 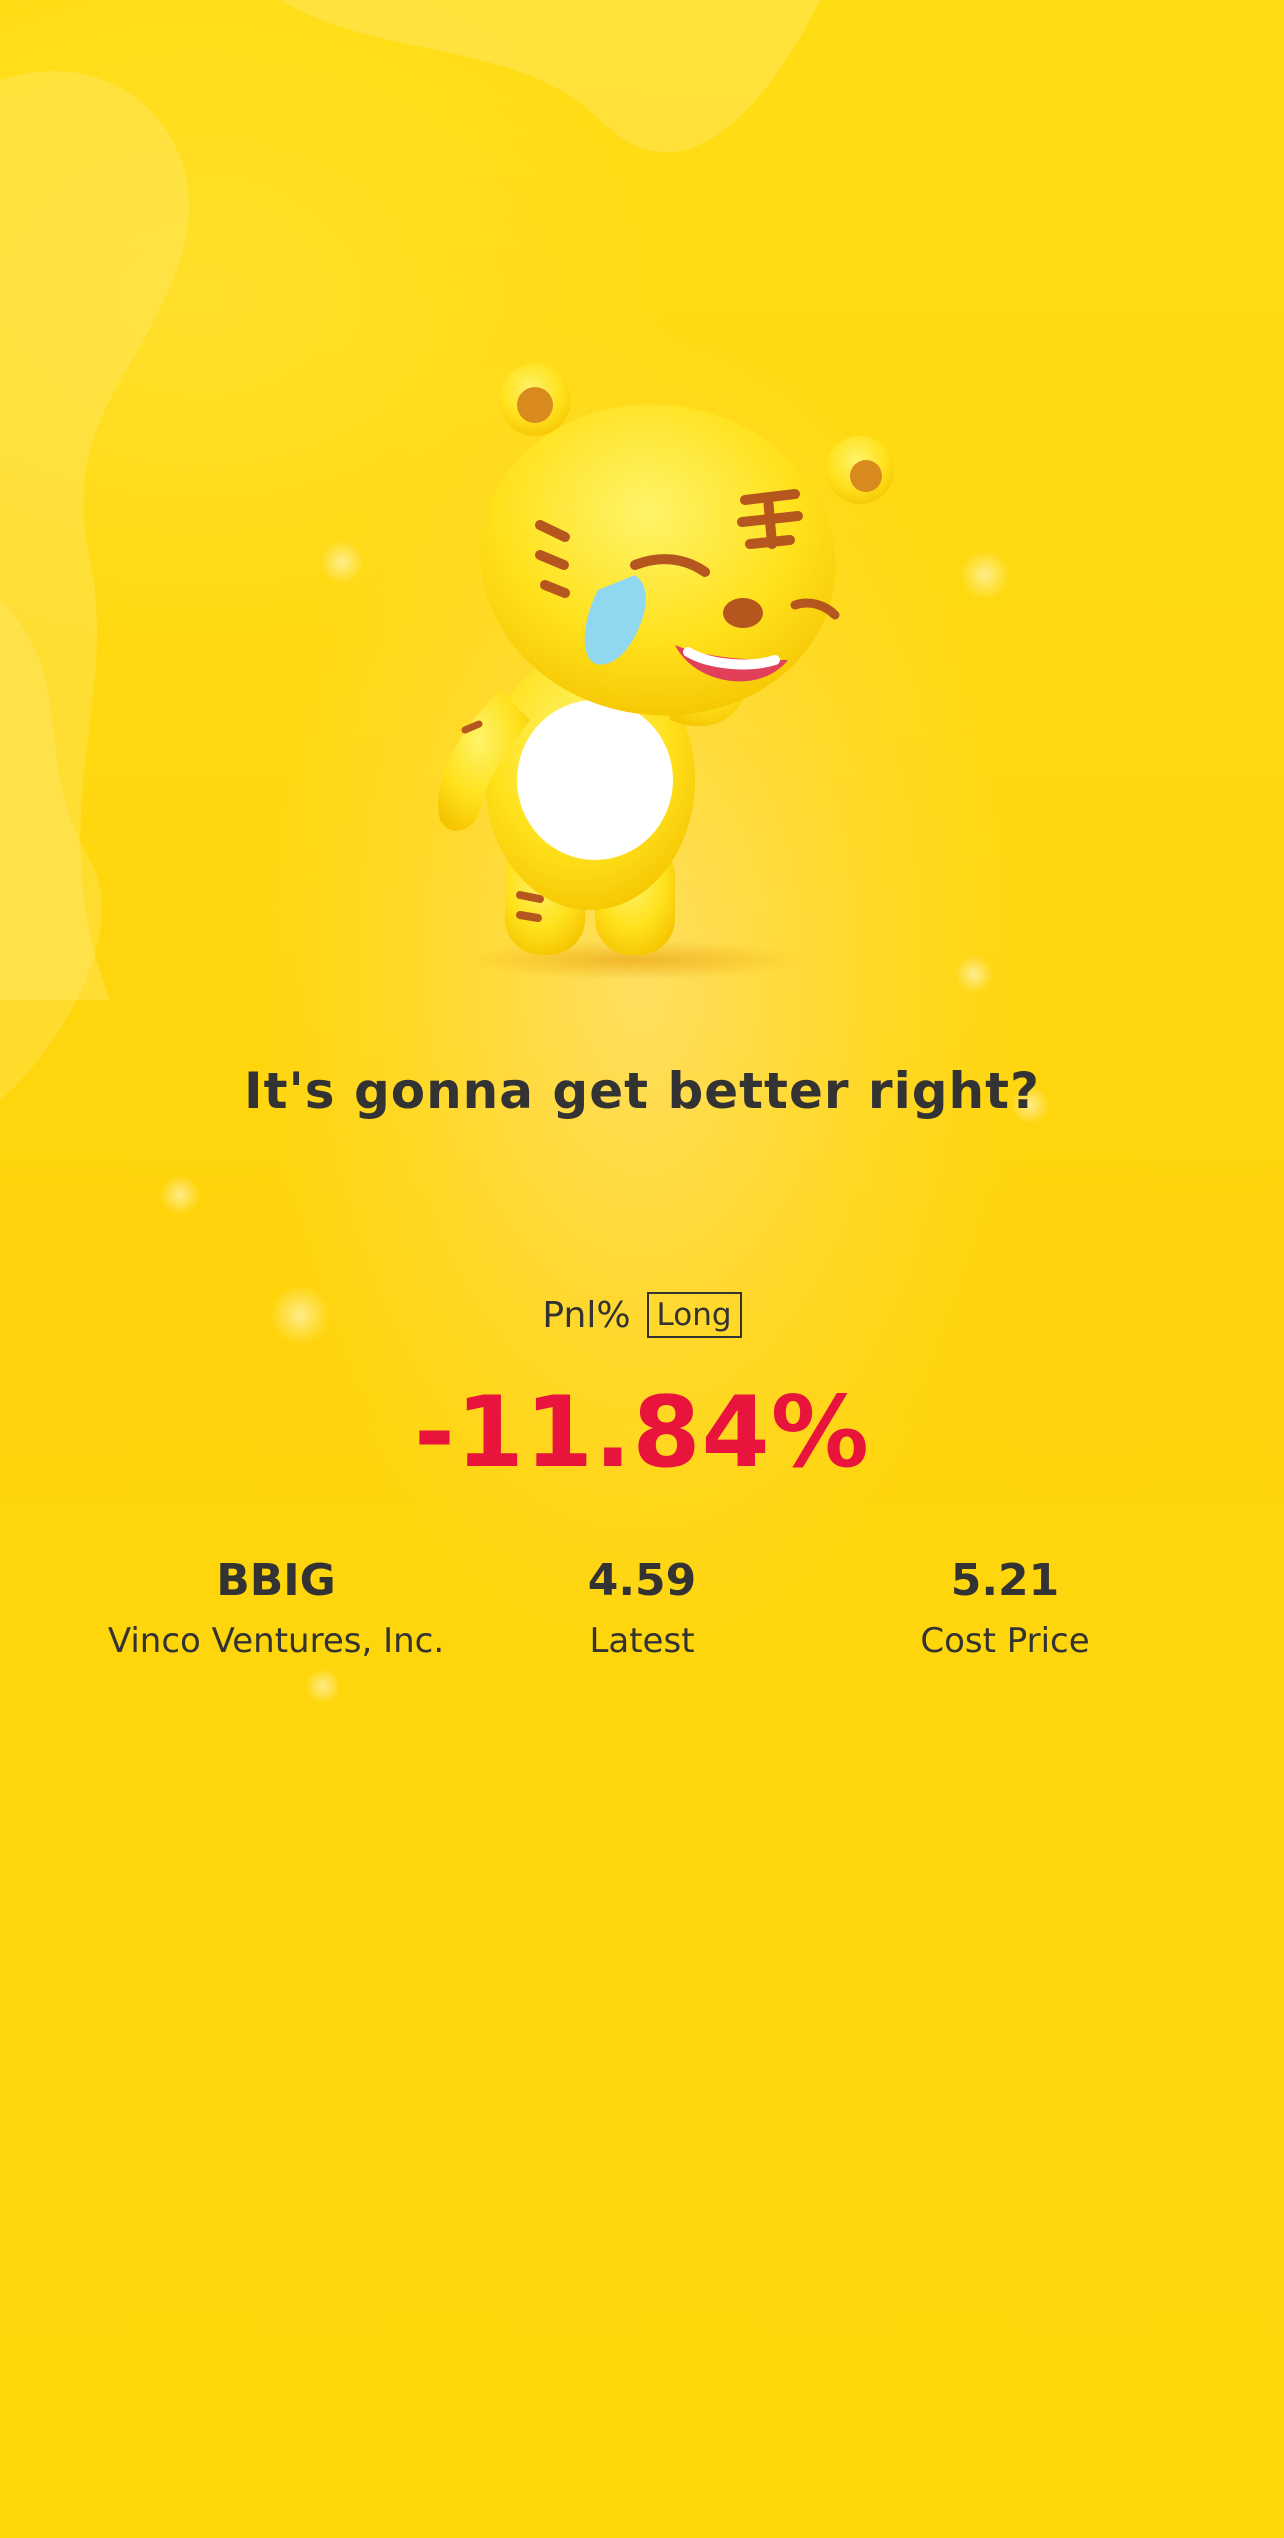 I want to click on pnl-label: Pnl%, so click(x=586, y=1315).